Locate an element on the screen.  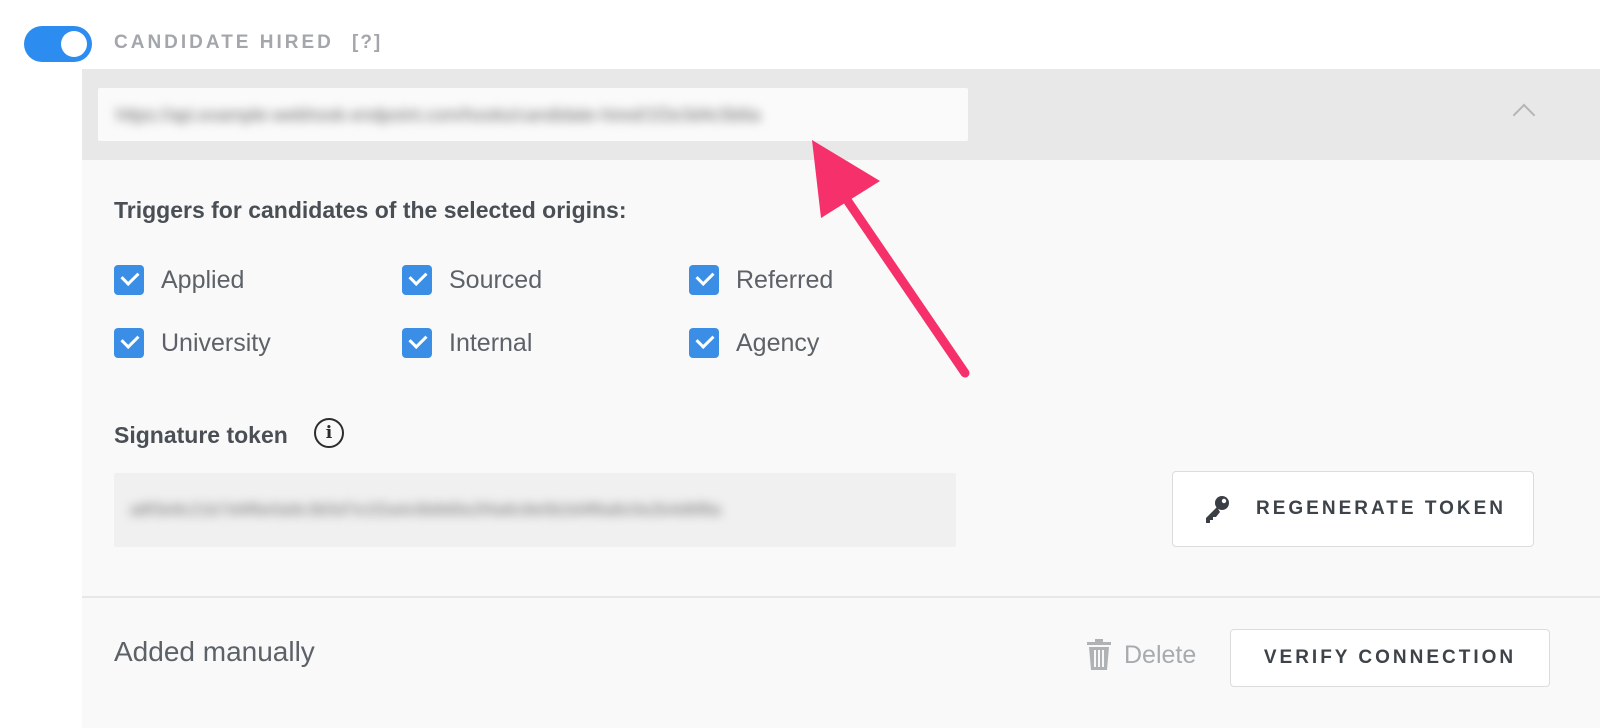
checkbox-label: University is located at coordinates (216, 342).